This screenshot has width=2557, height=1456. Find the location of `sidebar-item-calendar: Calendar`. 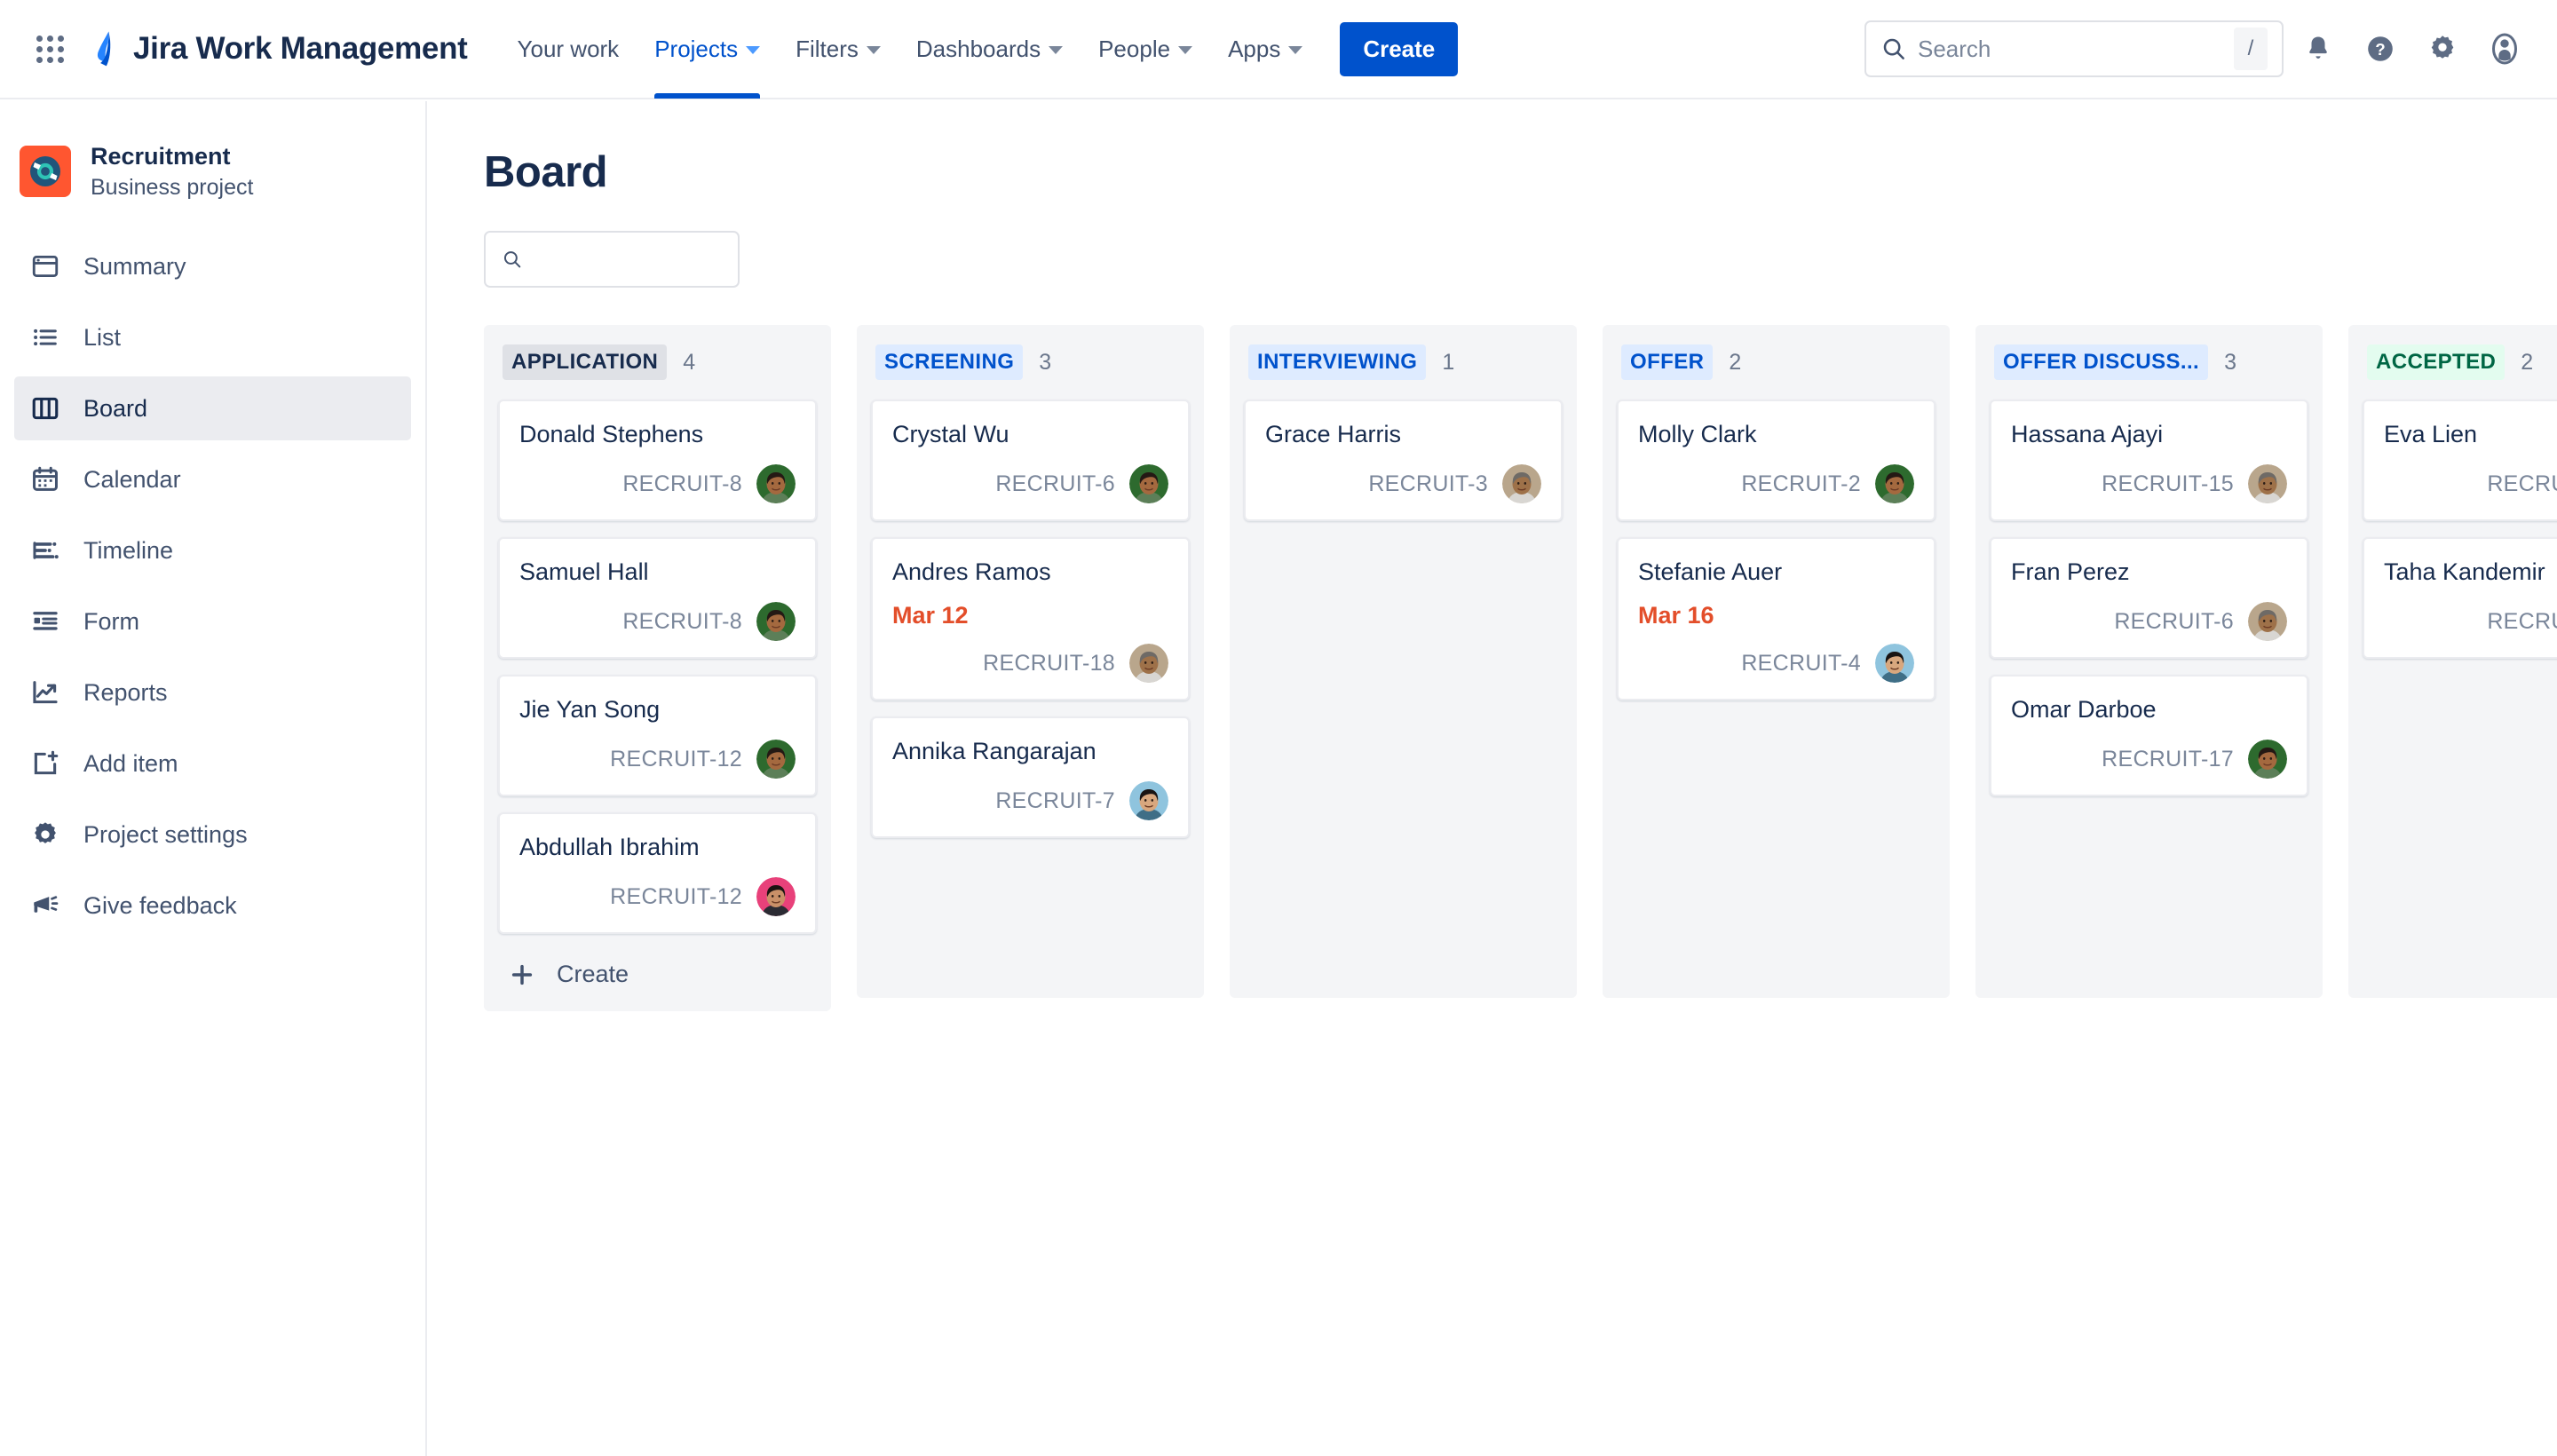

sidebar-item-calendar: Calendar is located at coordinates (212, 479).